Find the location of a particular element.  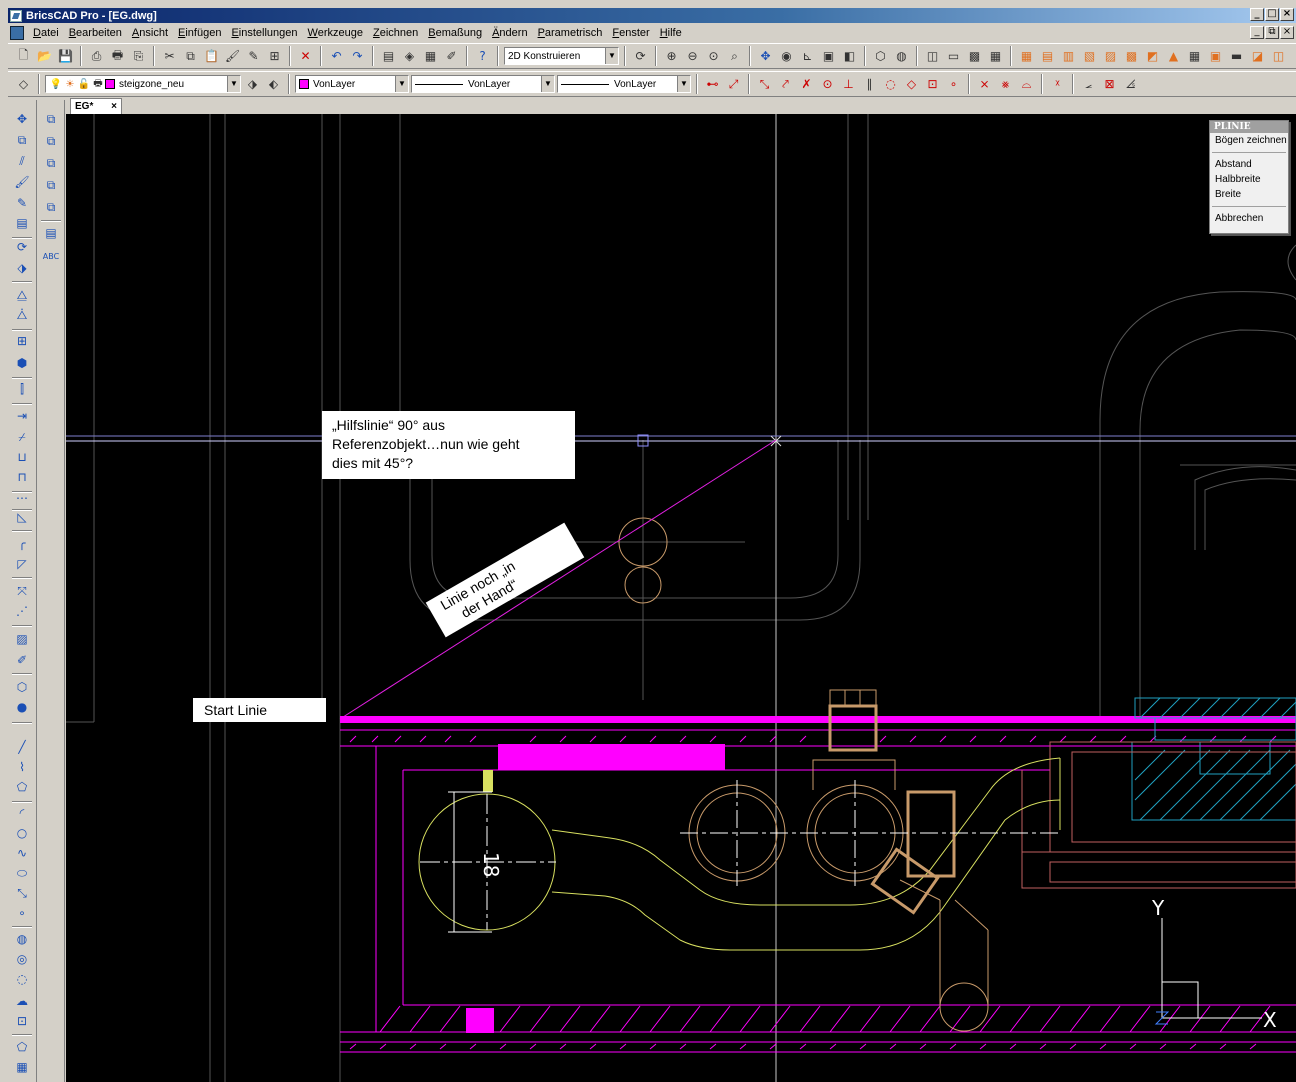

lineweight-select: VonLayer ▼ is located at coordinates (624, 84).